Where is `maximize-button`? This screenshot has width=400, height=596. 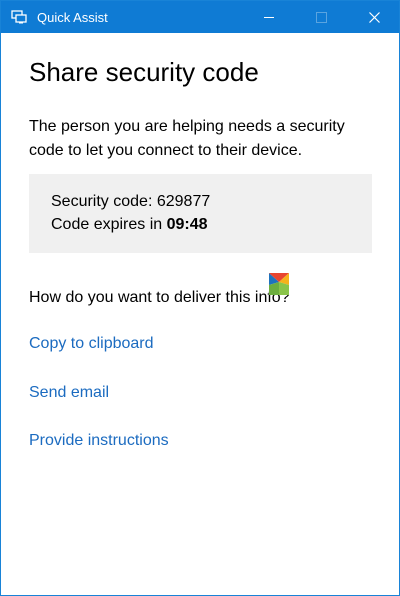 maximize-button is located at coordinates (321, 17).